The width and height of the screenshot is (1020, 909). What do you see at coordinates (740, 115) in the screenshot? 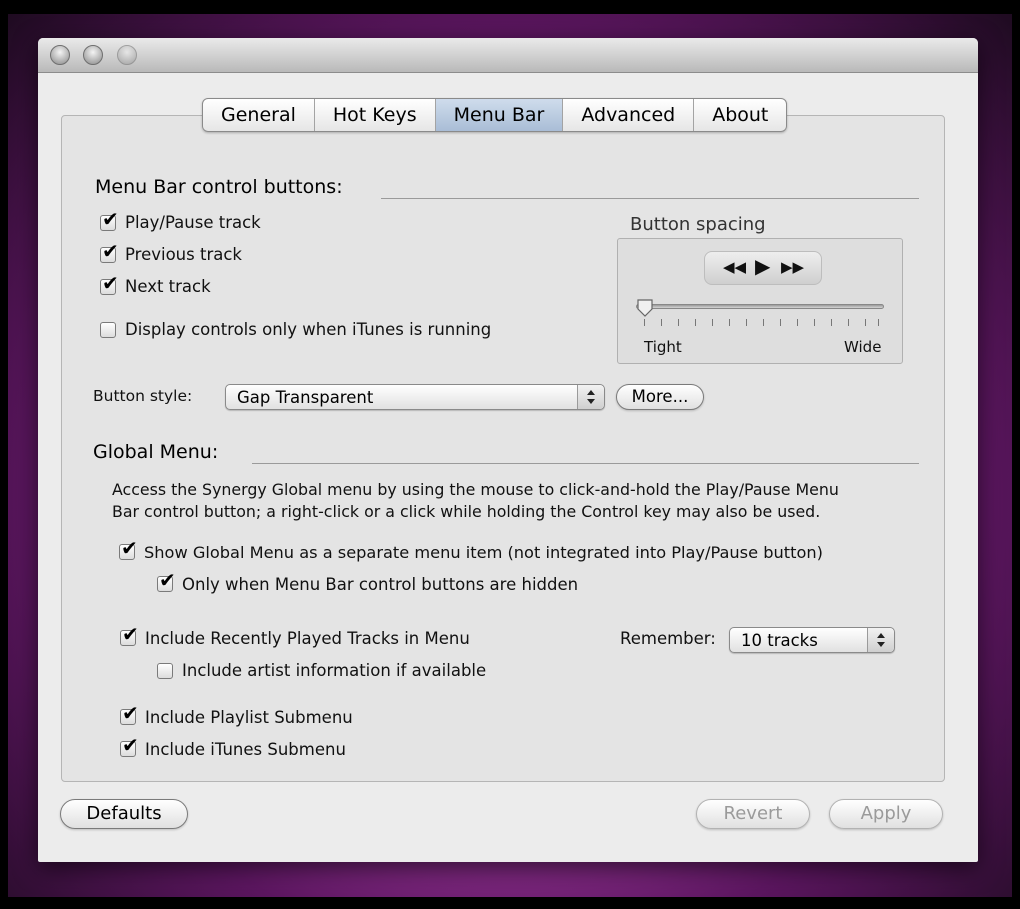
I see `tab-about: About` at bounding box center [740, 115].